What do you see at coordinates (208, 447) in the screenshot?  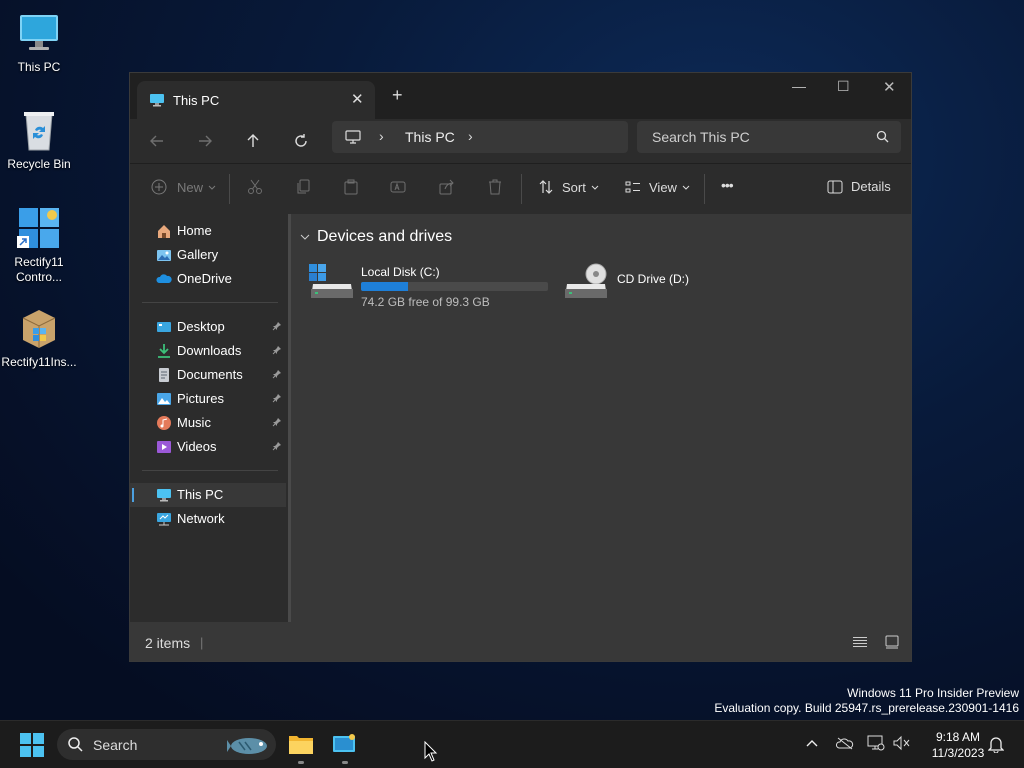 I see `sidebar-item-videos: Videos` at bounding box center [208, 447].